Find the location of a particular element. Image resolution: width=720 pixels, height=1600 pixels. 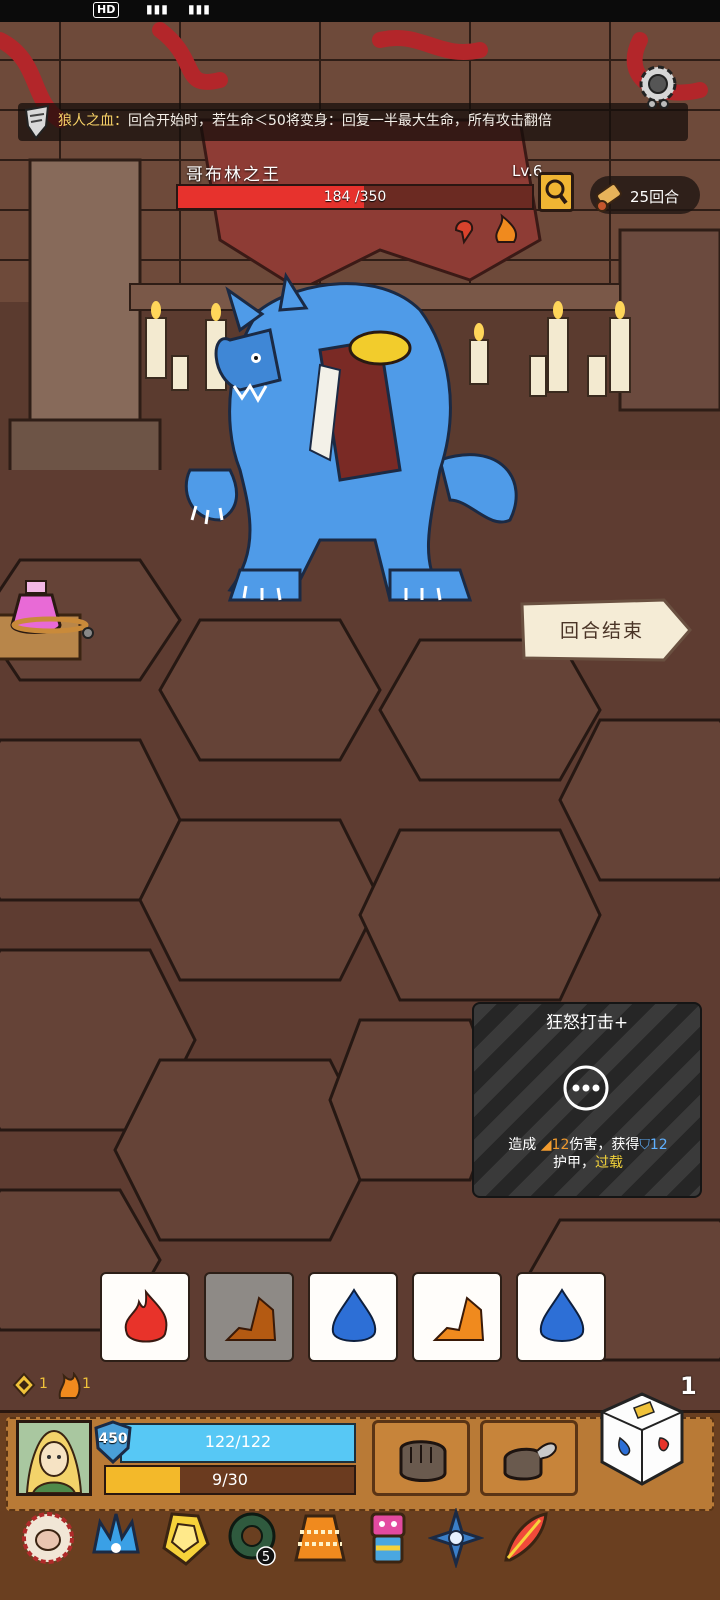

skill-armor-value: 12 is located at coordinates (658, 1145).